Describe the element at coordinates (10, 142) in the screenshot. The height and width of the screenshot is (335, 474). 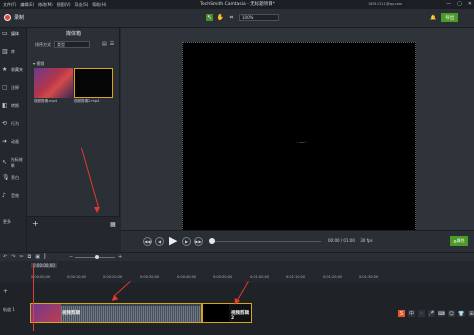
I see `sidebar-item-animations: ➜ 动画` at that location.